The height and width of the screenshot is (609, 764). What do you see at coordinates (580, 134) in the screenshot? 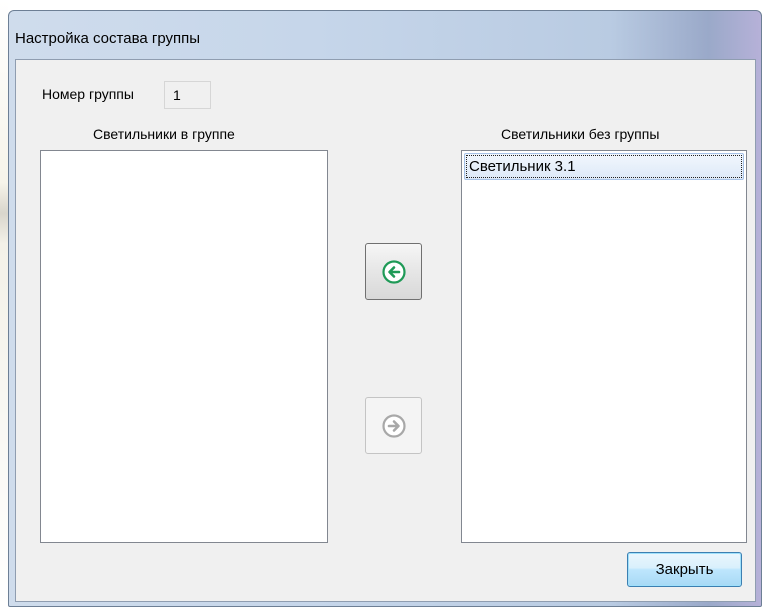
I see `right-list-header: Светильники без группы` at bounding box center [580, 134].